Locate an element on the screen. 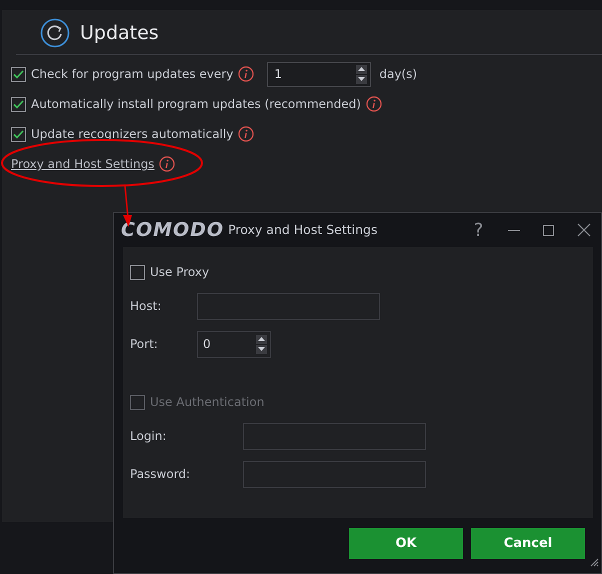 This screenshot has height=574, width=602. number-field: 0 is located at coordinates (234, 344).